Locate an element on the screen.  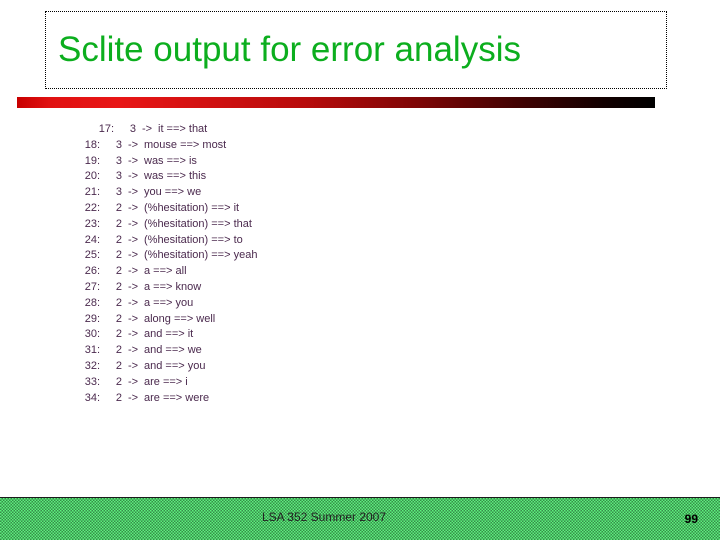
listing-row: 29: 2 -> along ==> well is located at coordinates (165, 320).